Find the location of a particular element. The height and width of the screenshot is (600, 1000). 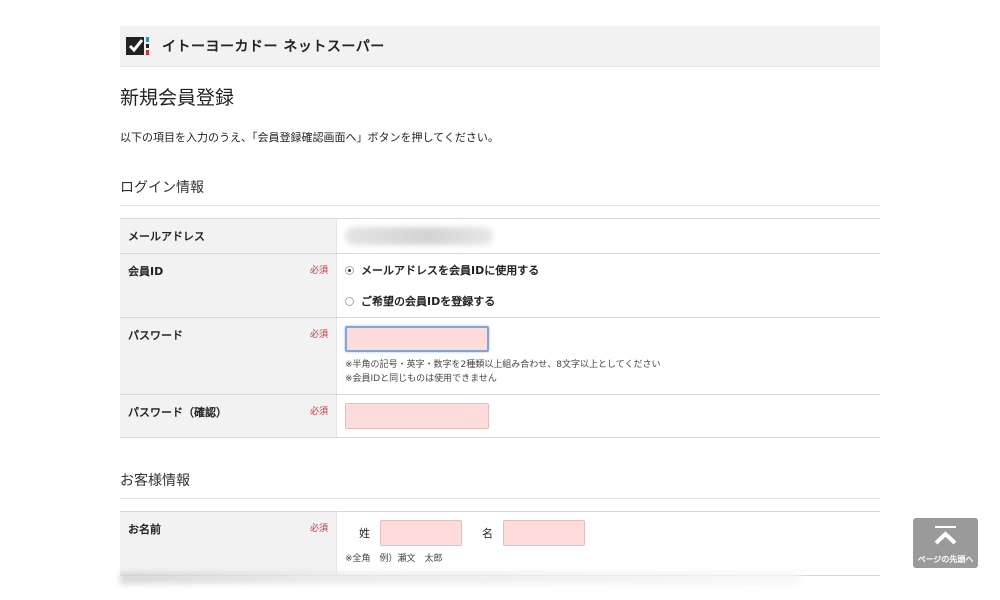

email-value-cell is located at coordinates (608, 236).